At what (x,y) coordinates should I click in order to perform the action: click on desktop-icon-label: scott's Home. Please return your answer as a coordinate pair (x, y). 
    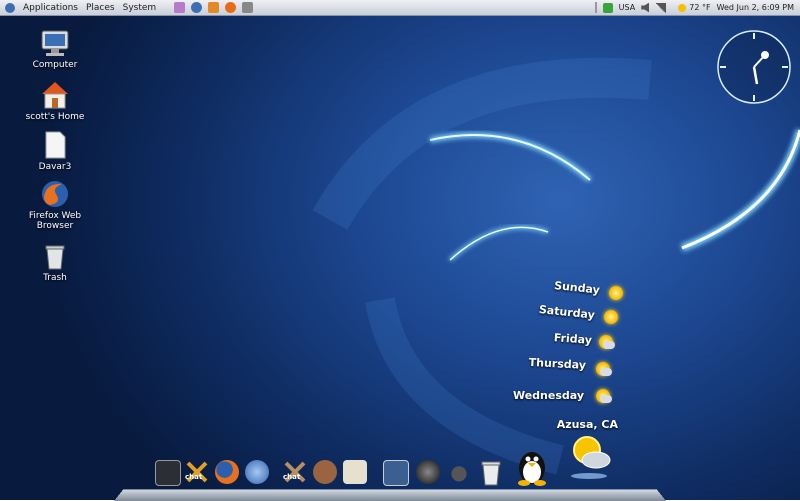
    Looking at the image, I should click on (55, 117).